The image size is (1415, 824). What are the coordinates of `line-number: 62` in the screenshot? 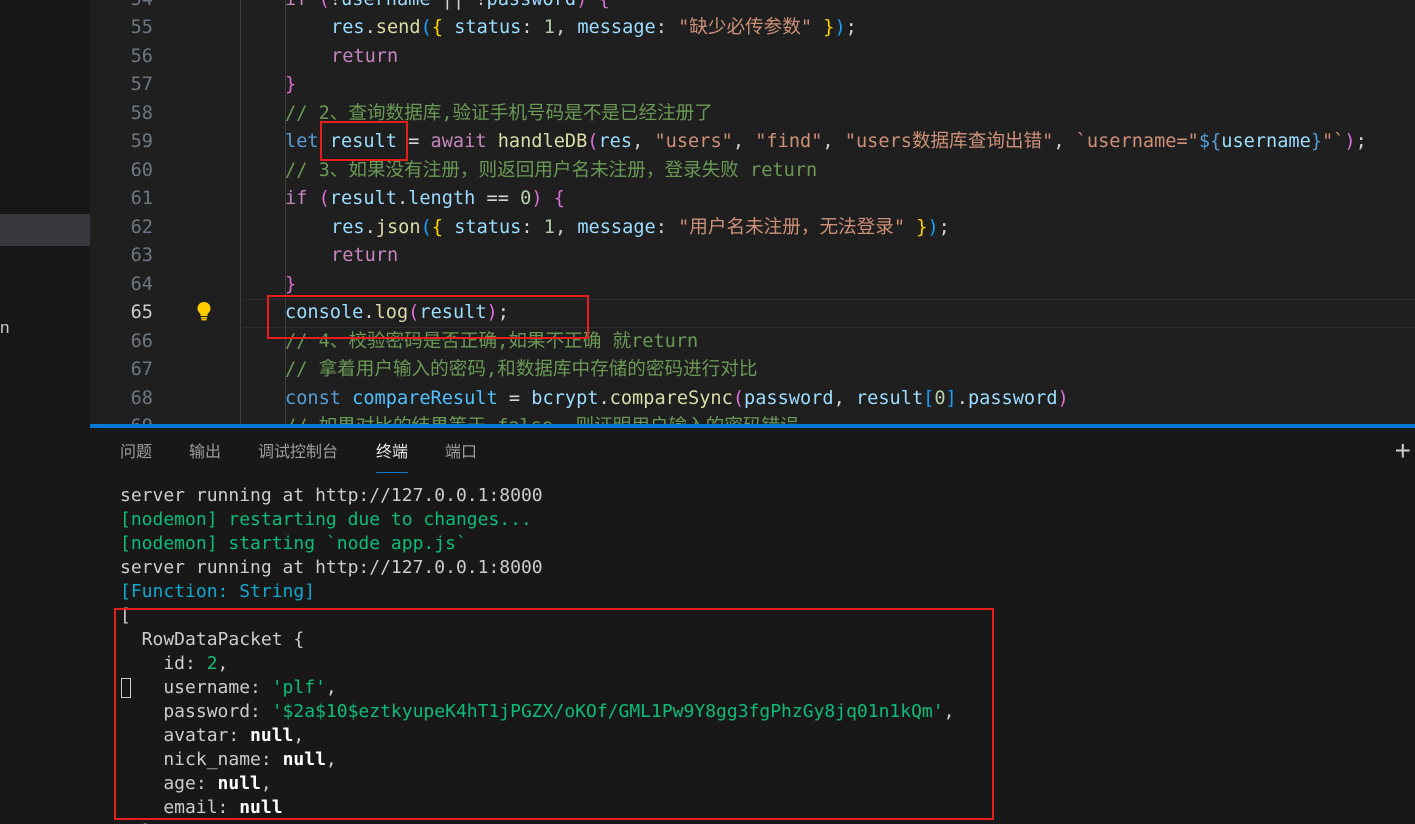 It's located at (141, 227).